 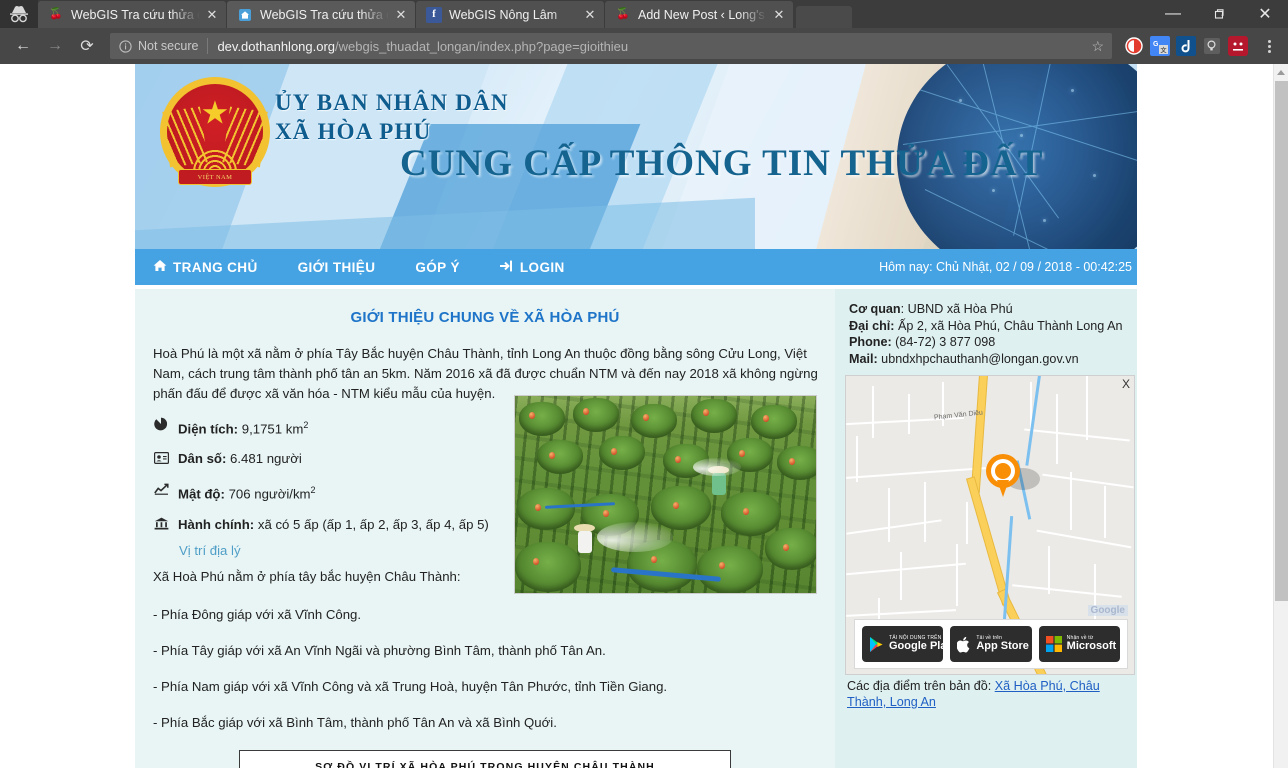 I want to click on svg-text: 文, so click(x=1164, y=51).